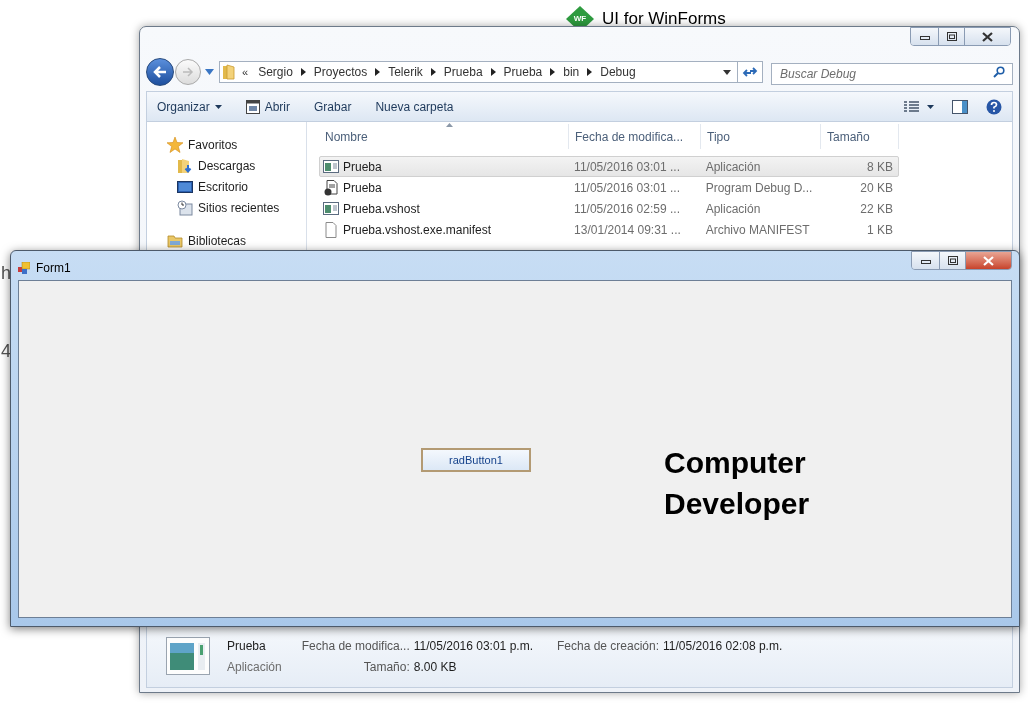 This screenshot has width=1028, height=703. I want to click on breadcrumb-item: Telerik, so click(405, 72).